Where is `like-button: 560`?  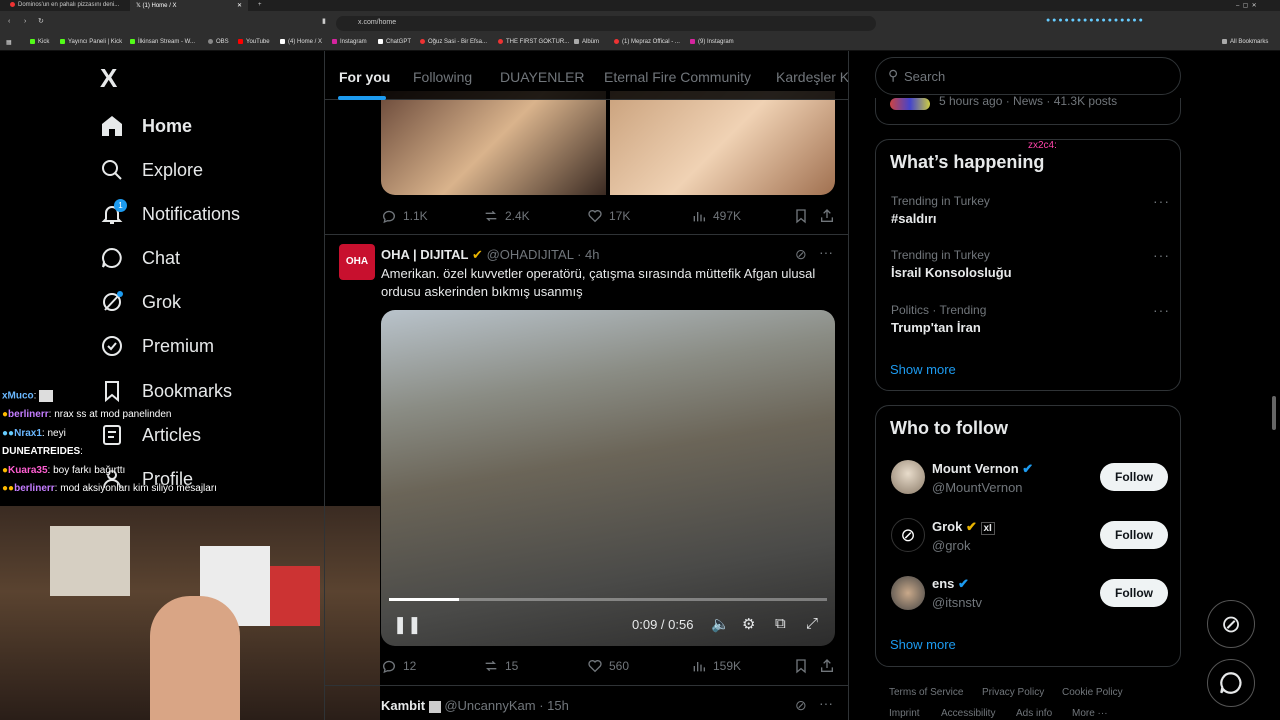 like-button: 560 is located at coordinates (608, 666).